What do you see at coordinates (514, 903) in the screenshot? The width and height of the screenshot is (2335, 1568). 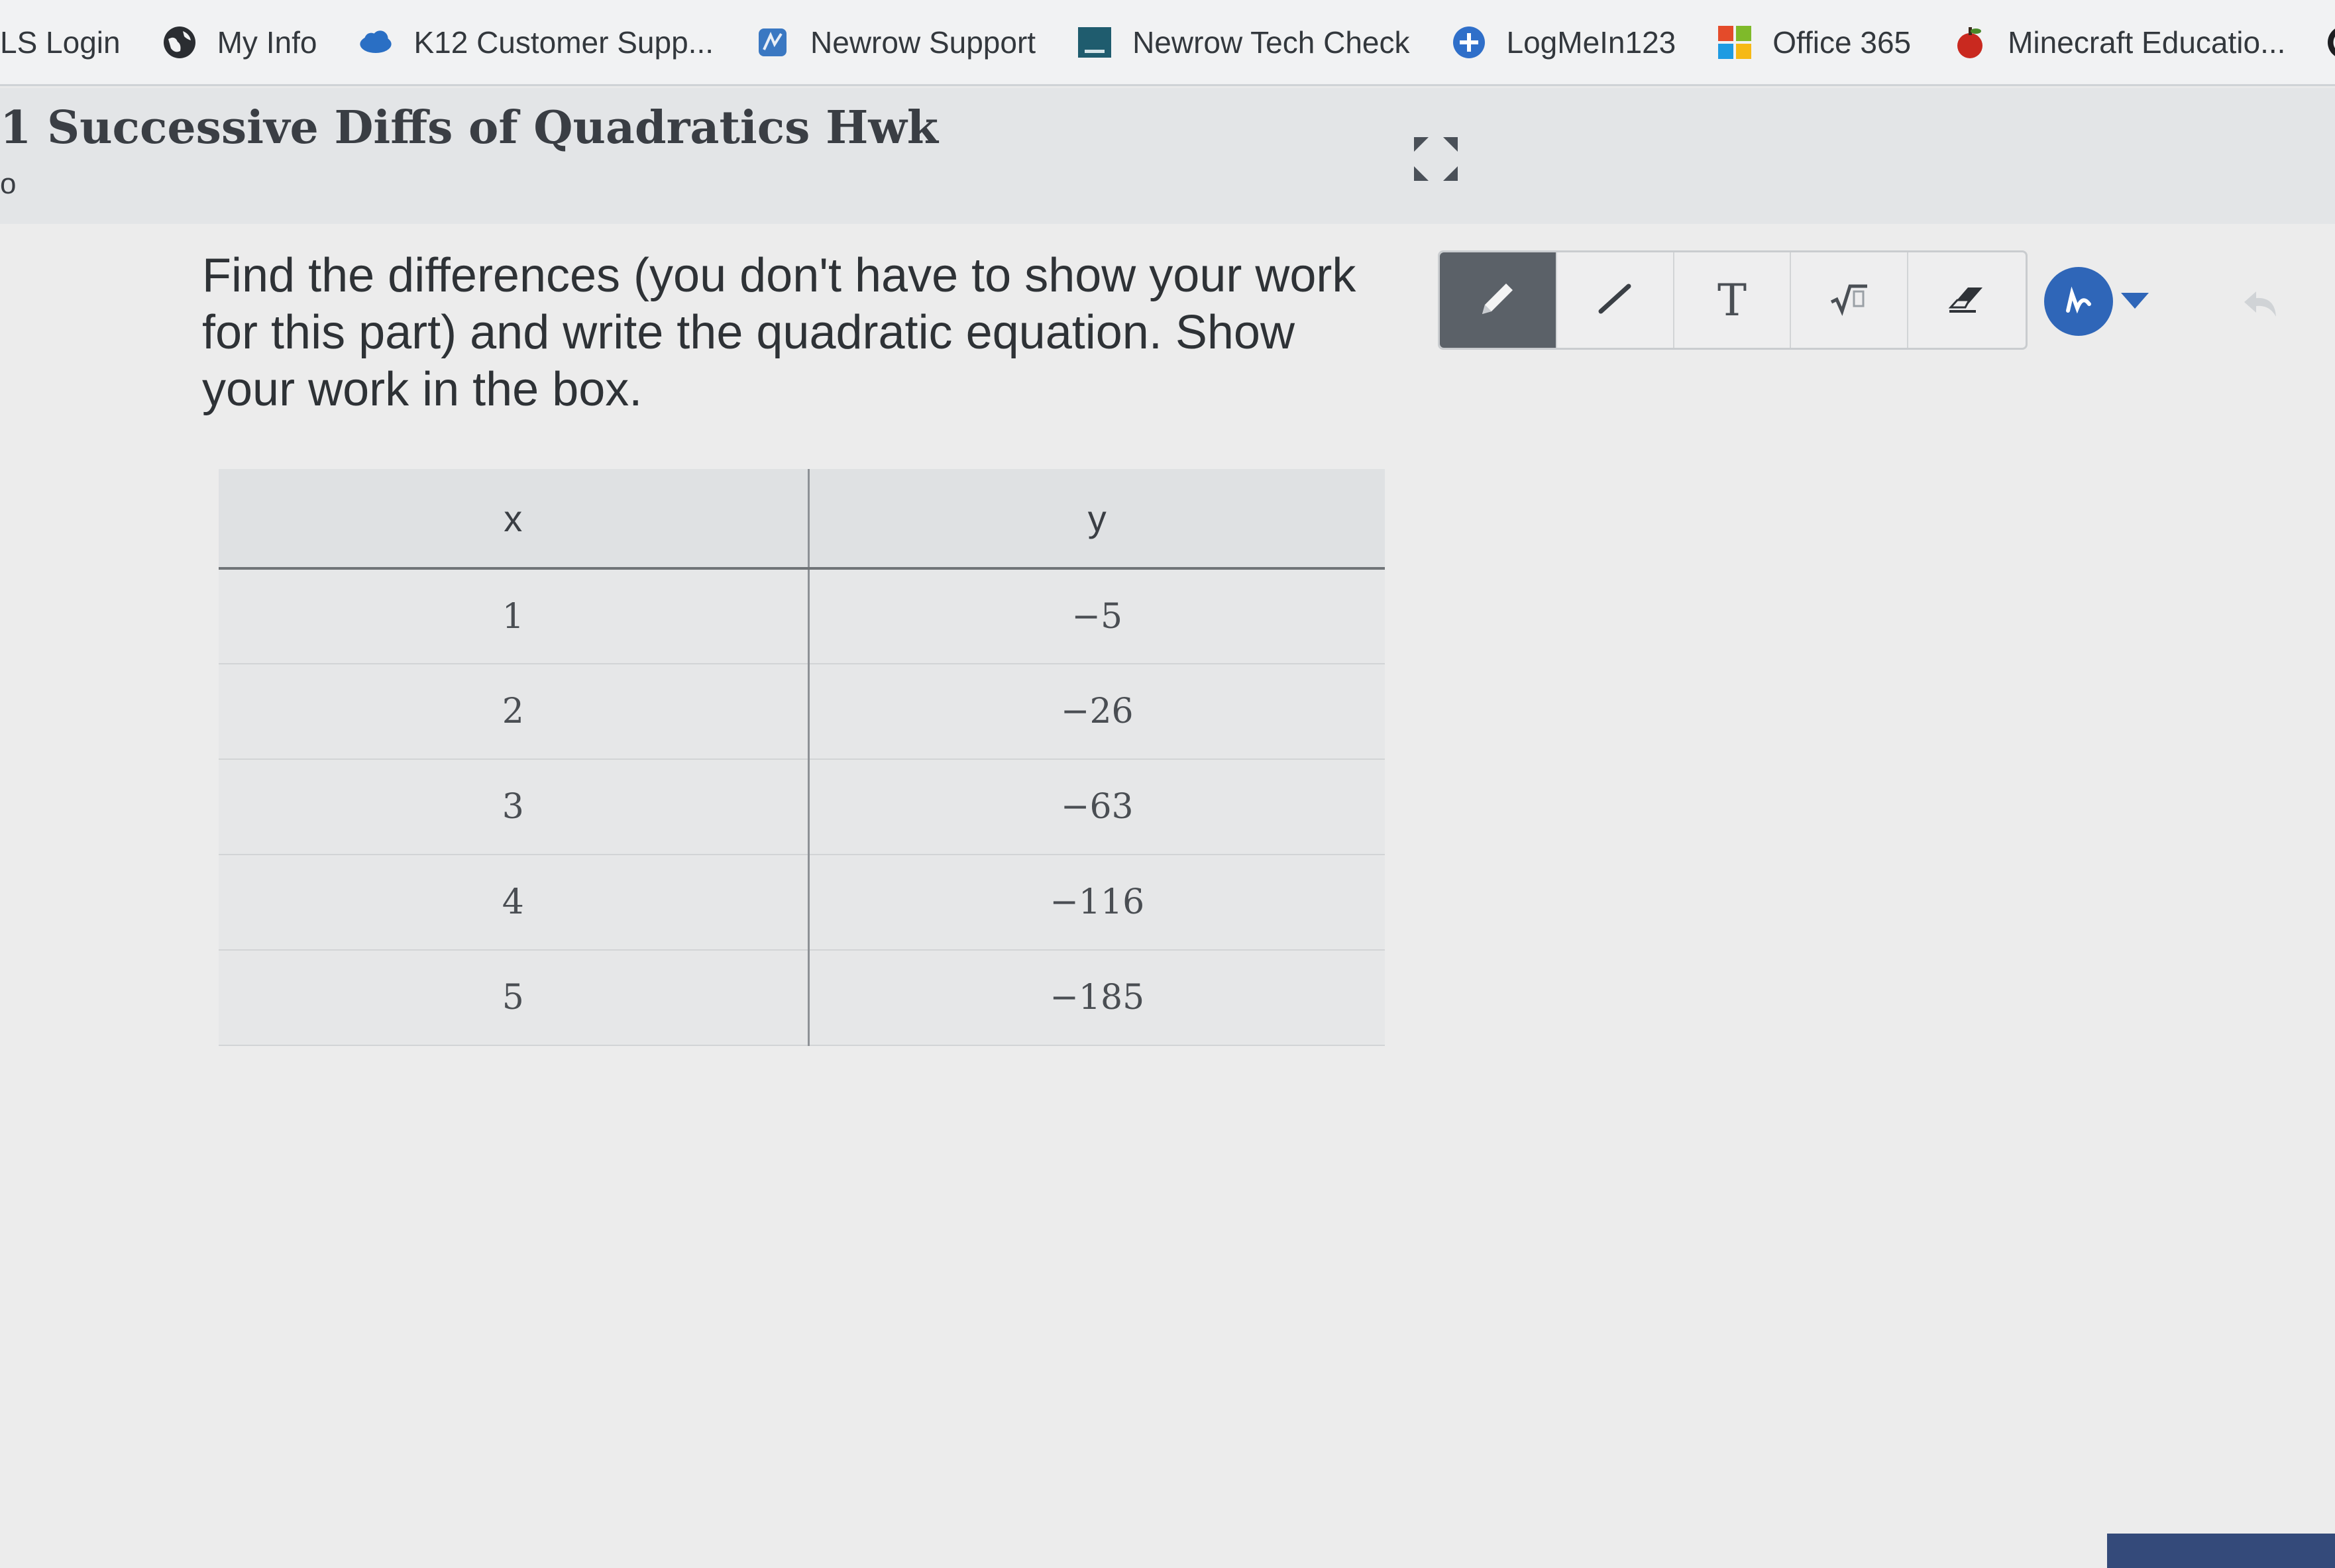 I see `cell-x: 4` at bounding box center [514, 903].